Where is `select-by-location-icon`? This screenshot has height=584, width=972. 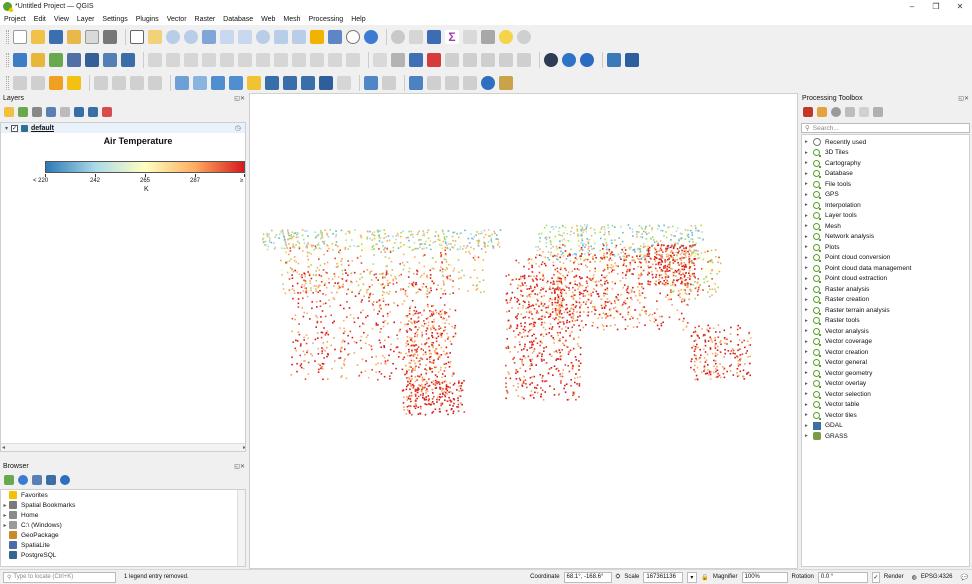 select-by-location-icon is located at coordinates (218, 82).